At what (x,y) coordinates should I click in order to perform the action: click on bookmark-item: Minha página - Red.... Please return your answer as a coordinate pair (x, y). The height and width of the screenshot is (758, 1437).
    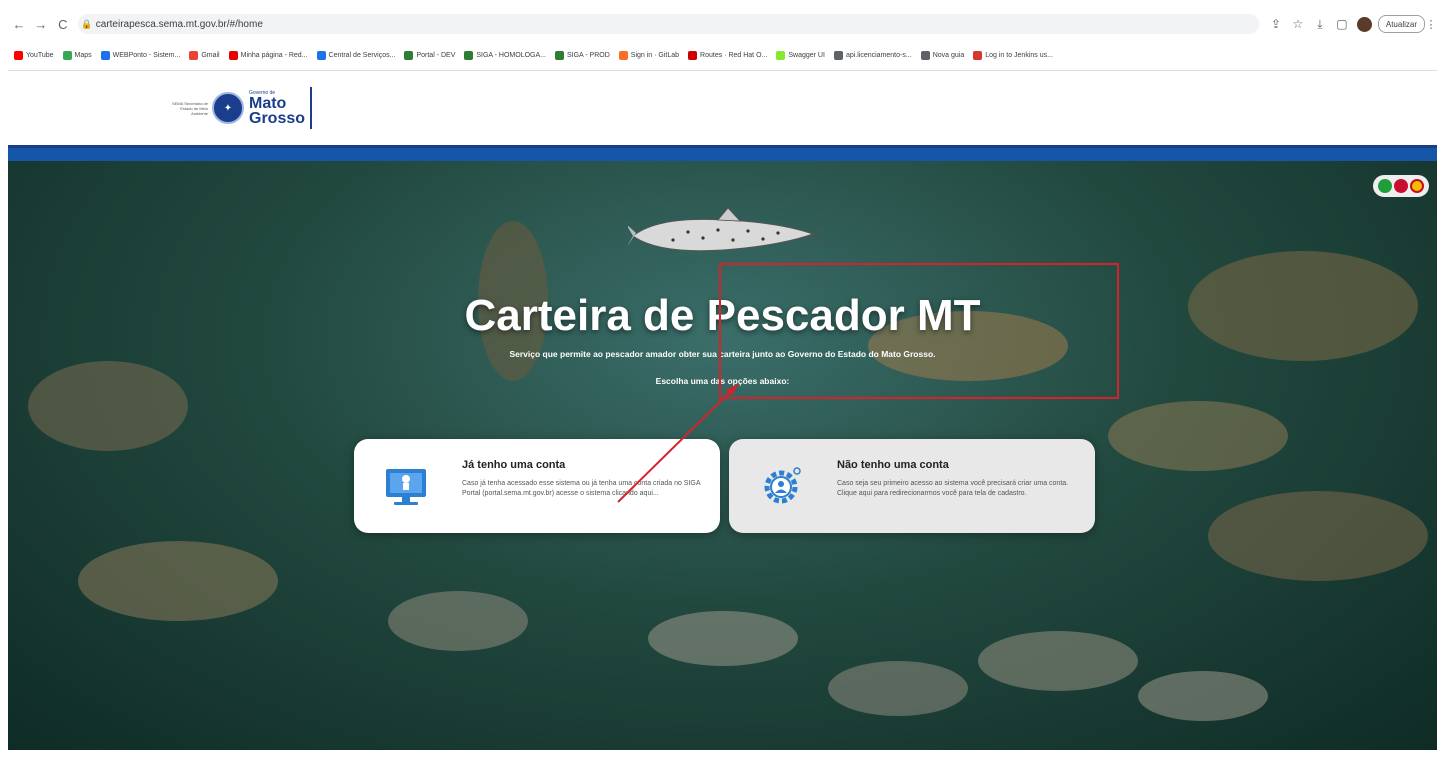
    Looking at the image, I should click on (268, 55).